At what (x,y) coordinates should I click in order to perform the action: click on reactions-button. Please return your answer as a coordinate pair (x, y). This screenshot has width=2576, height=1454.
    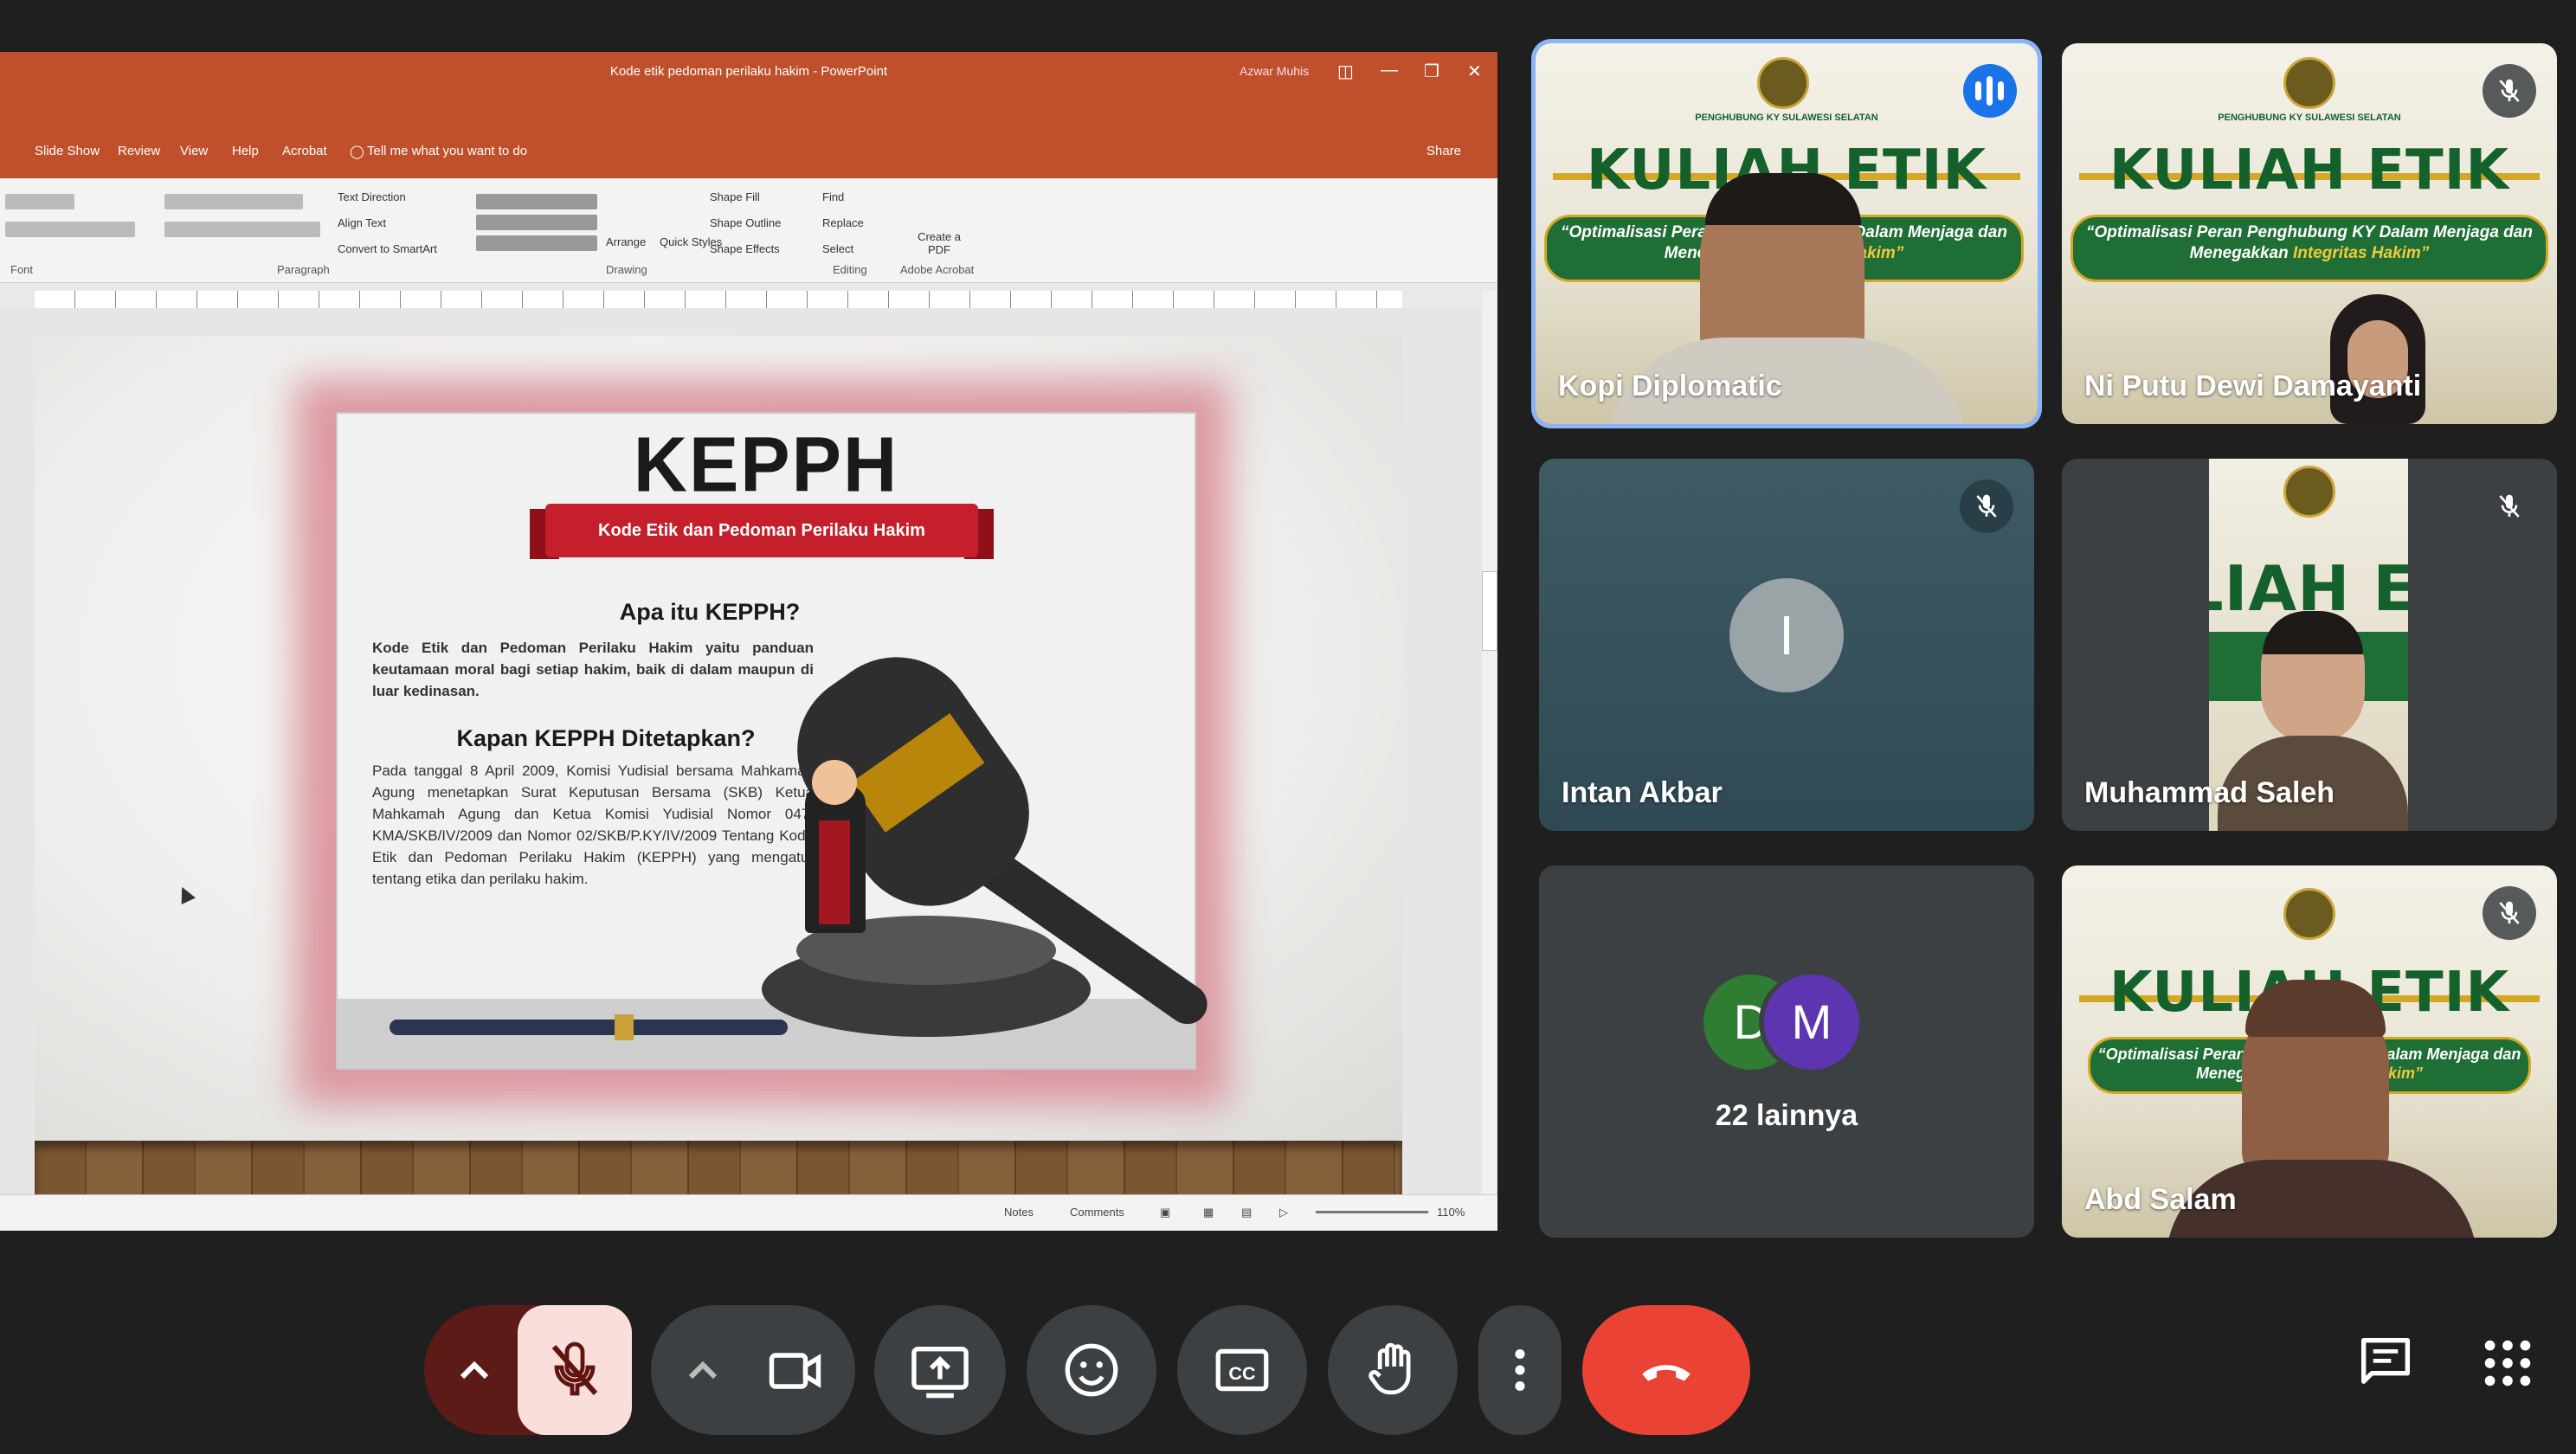
    Looking at the image, I should click on (1091, 1370).